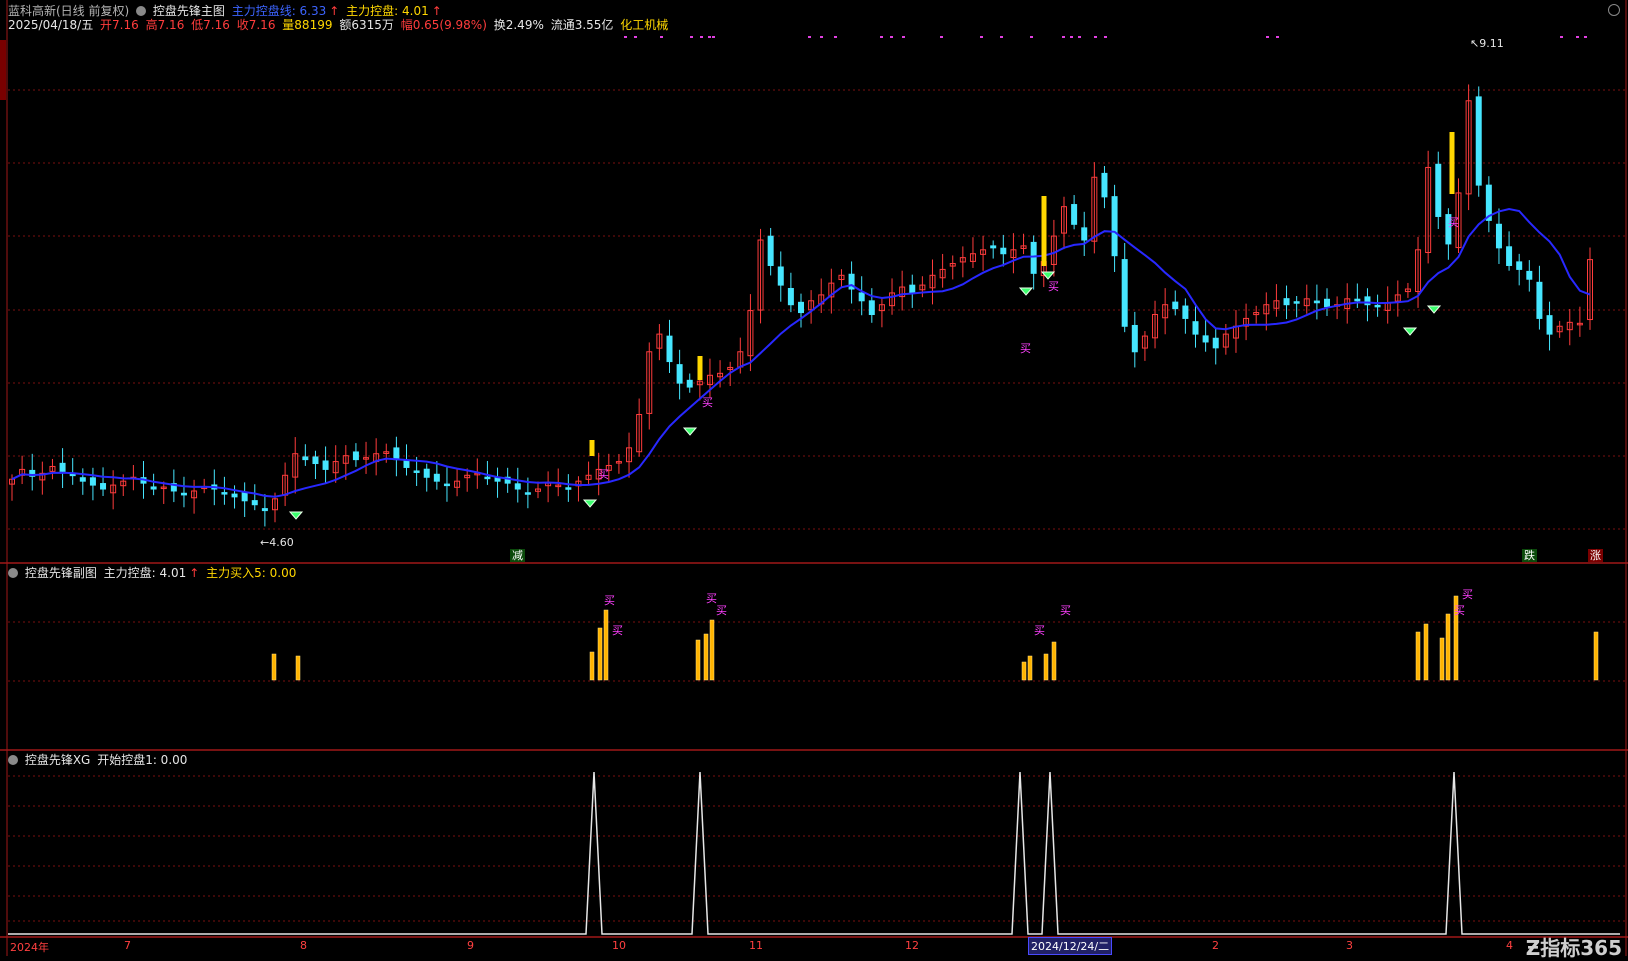  I want to click on x-label-8: 8, so click(303, 945).